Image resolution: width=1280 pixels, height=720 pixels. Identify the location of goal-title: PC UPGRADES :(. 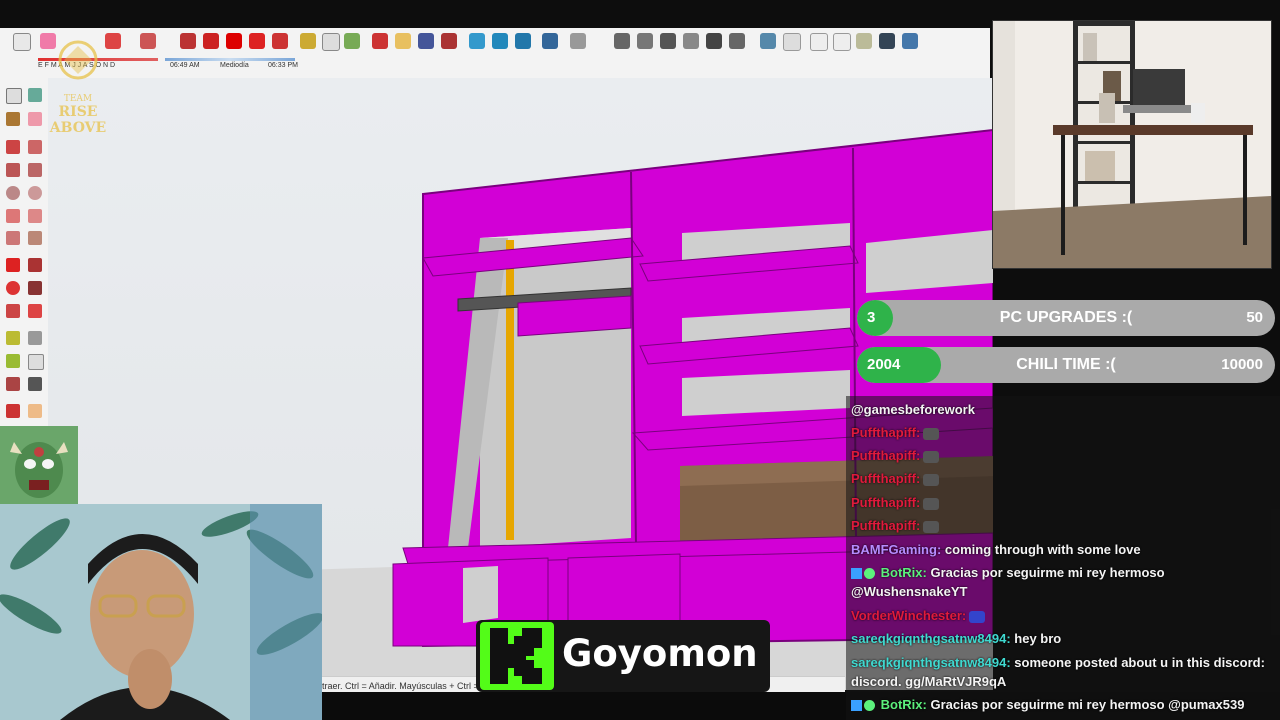
(1066, 317).